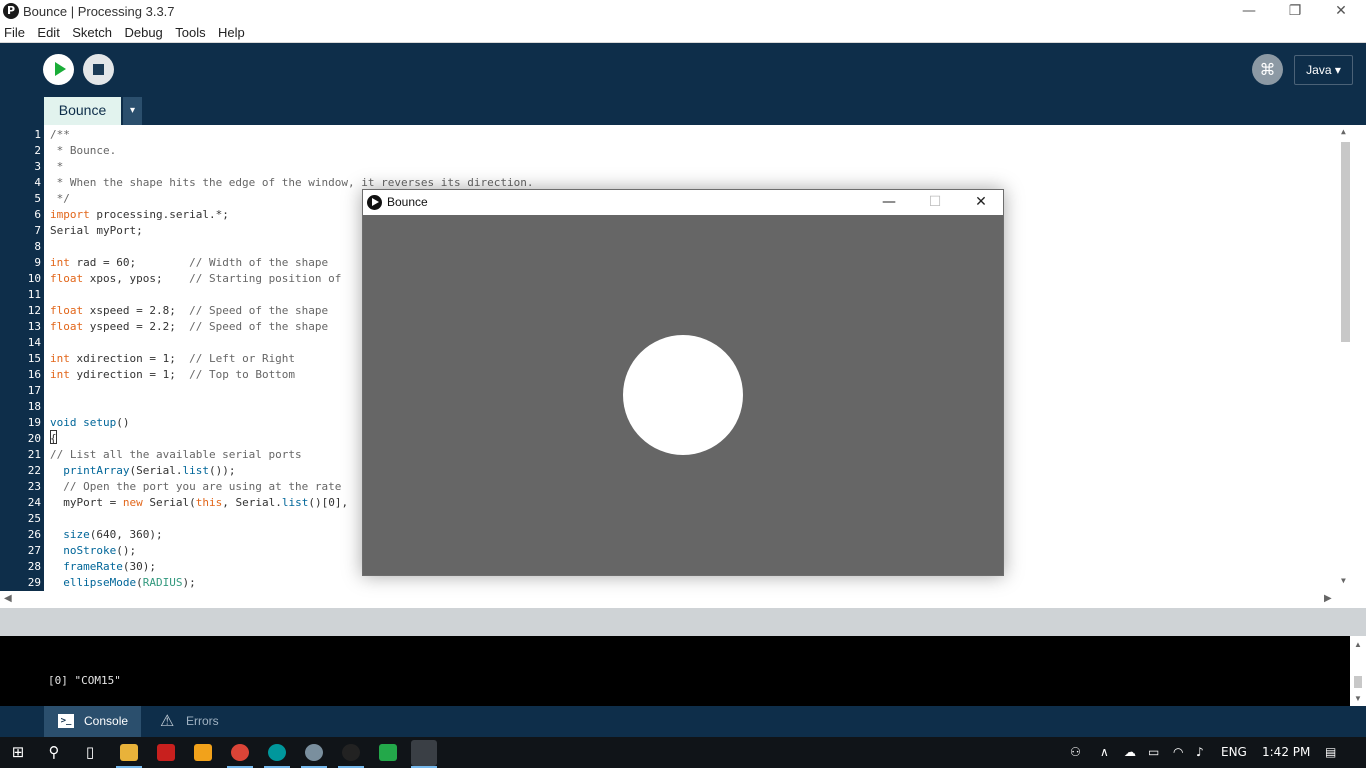  Describe the element at coordinates (34, 582) in the screenshot. I see `line-number: 29` at that location.